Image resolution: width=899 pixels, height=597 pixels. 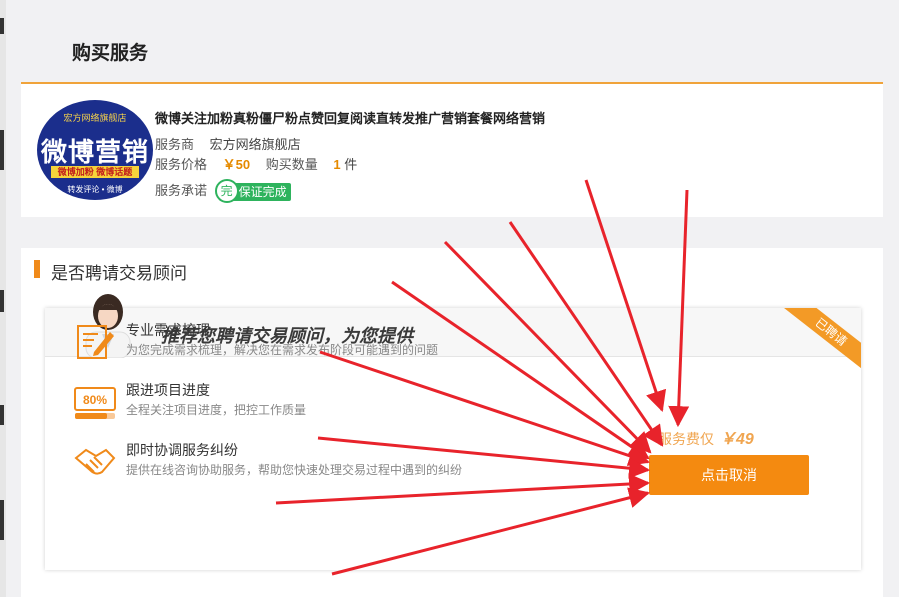 I want to click on price-label: 服务价格, so click(x=181, y=164).